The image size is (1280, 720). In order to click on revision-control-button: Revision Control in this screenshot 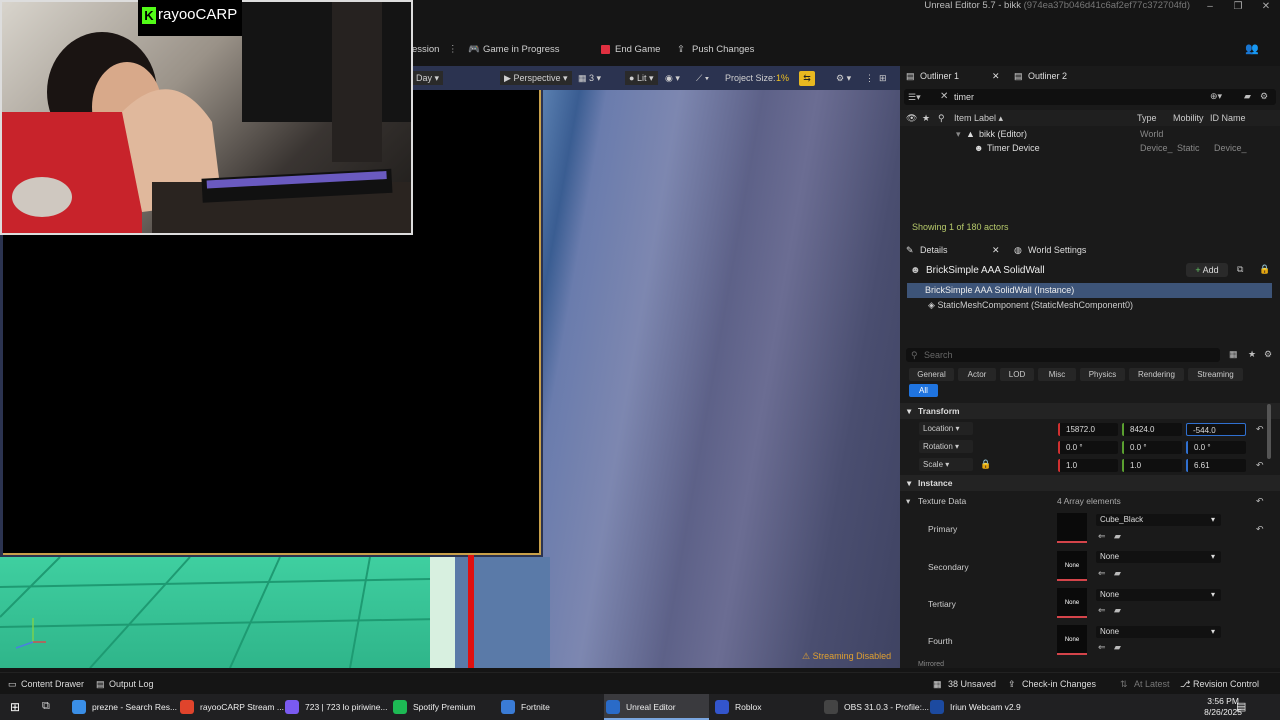, I will do `click(1226, 684)`.